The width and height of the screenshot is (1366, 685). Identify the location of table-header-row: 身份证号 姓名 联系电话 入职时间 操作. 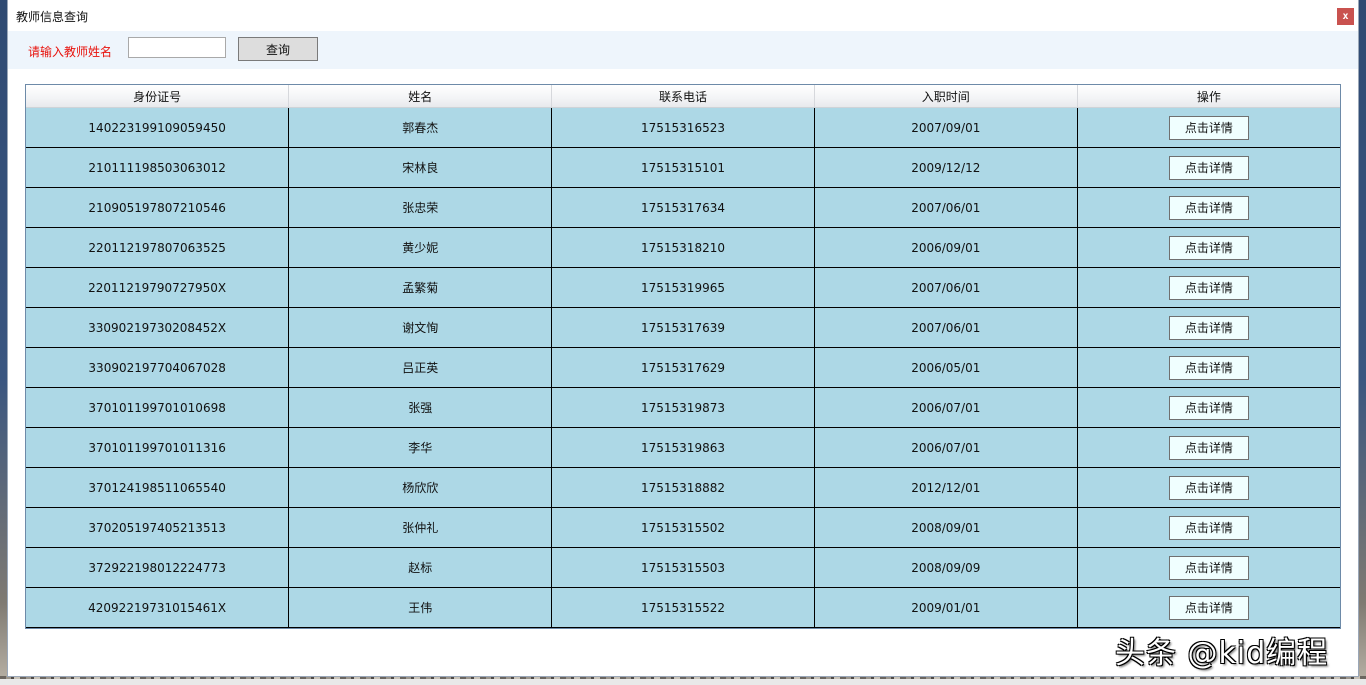
(683, 96).